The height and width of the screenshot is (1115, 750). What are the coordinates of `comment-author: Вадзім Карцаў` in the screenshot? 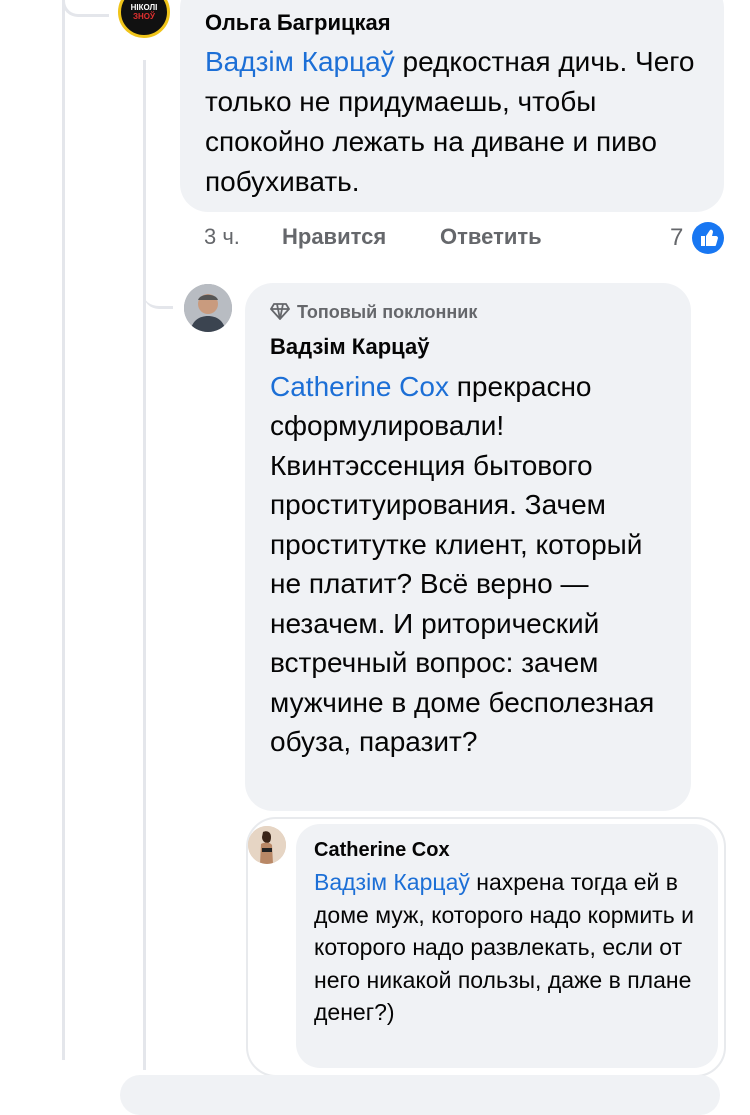 It's located at (470, 347).